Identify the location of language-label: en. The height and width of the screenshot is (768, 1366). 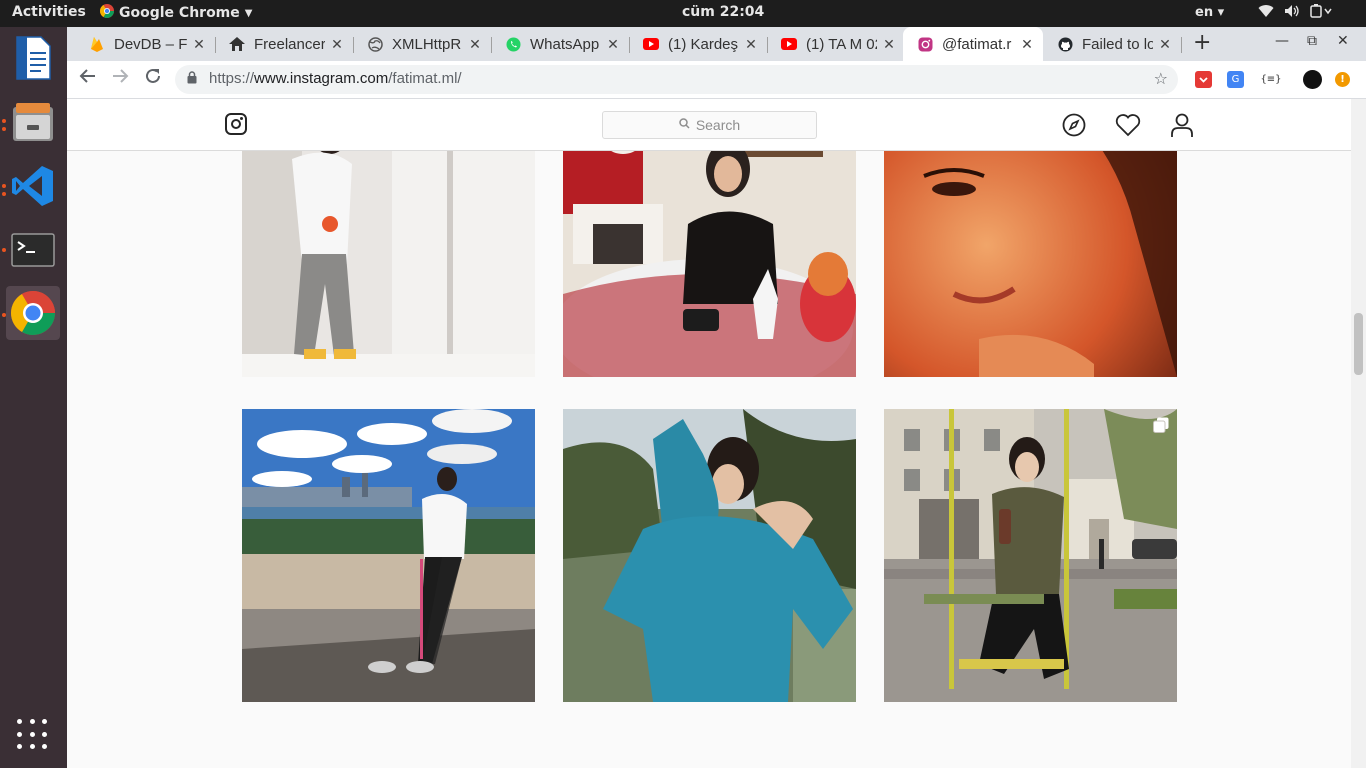
(1204, 12).